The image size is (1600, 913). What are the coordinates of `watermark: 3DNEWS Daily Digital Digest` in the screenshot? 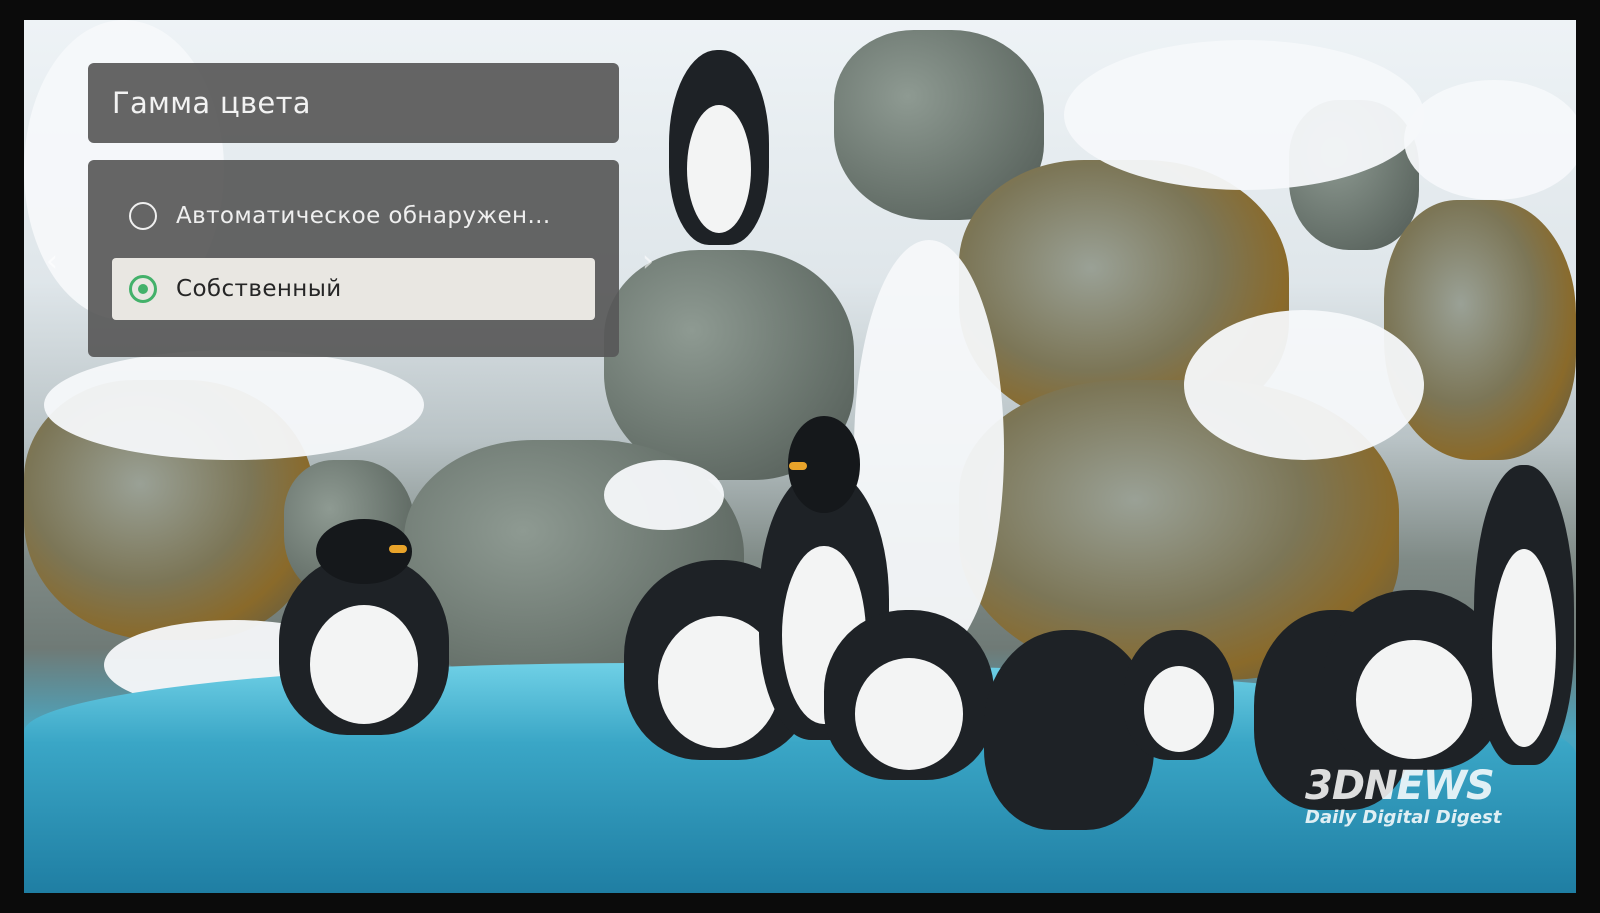 It's located at (1435, 805).